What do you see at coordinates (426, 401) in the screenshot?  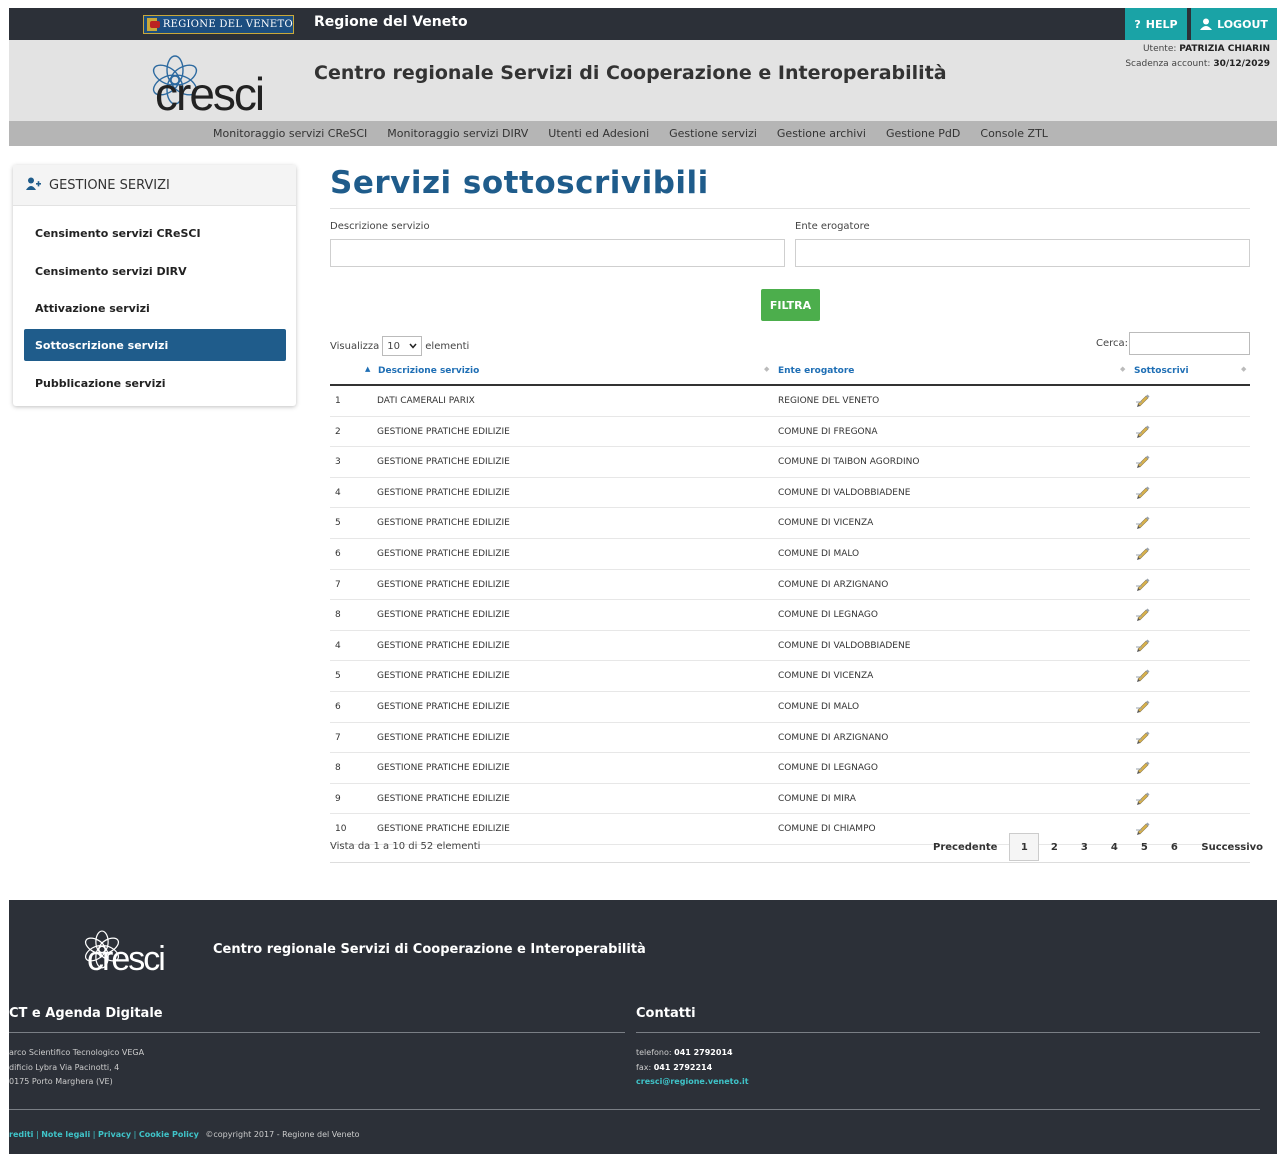 I see `row-descrizione: DATI CAMERALI PARIX` at bounding box center [426, 401].